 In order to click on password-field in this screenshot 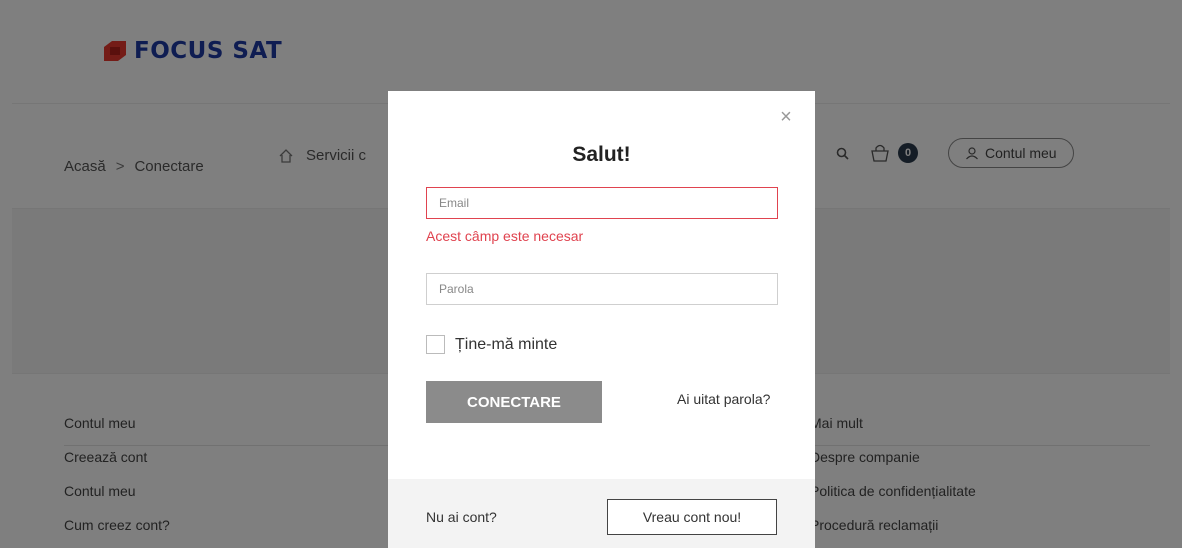, I will do `click(602, 289)`.